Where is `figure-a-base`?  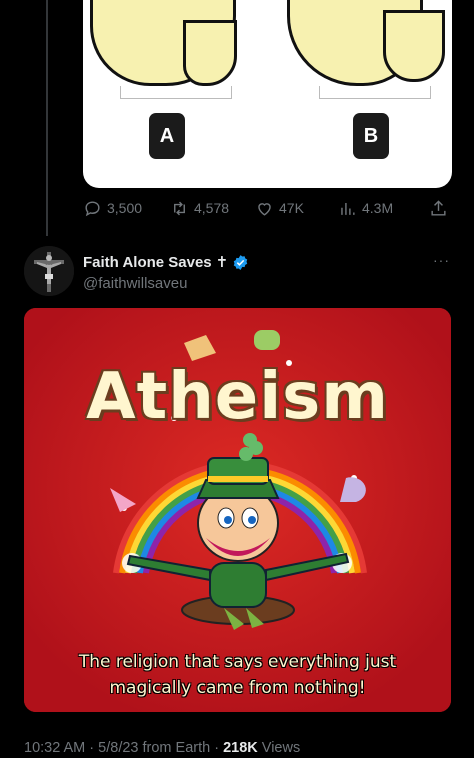
figure-a-base is located at coordinates (176, 92).